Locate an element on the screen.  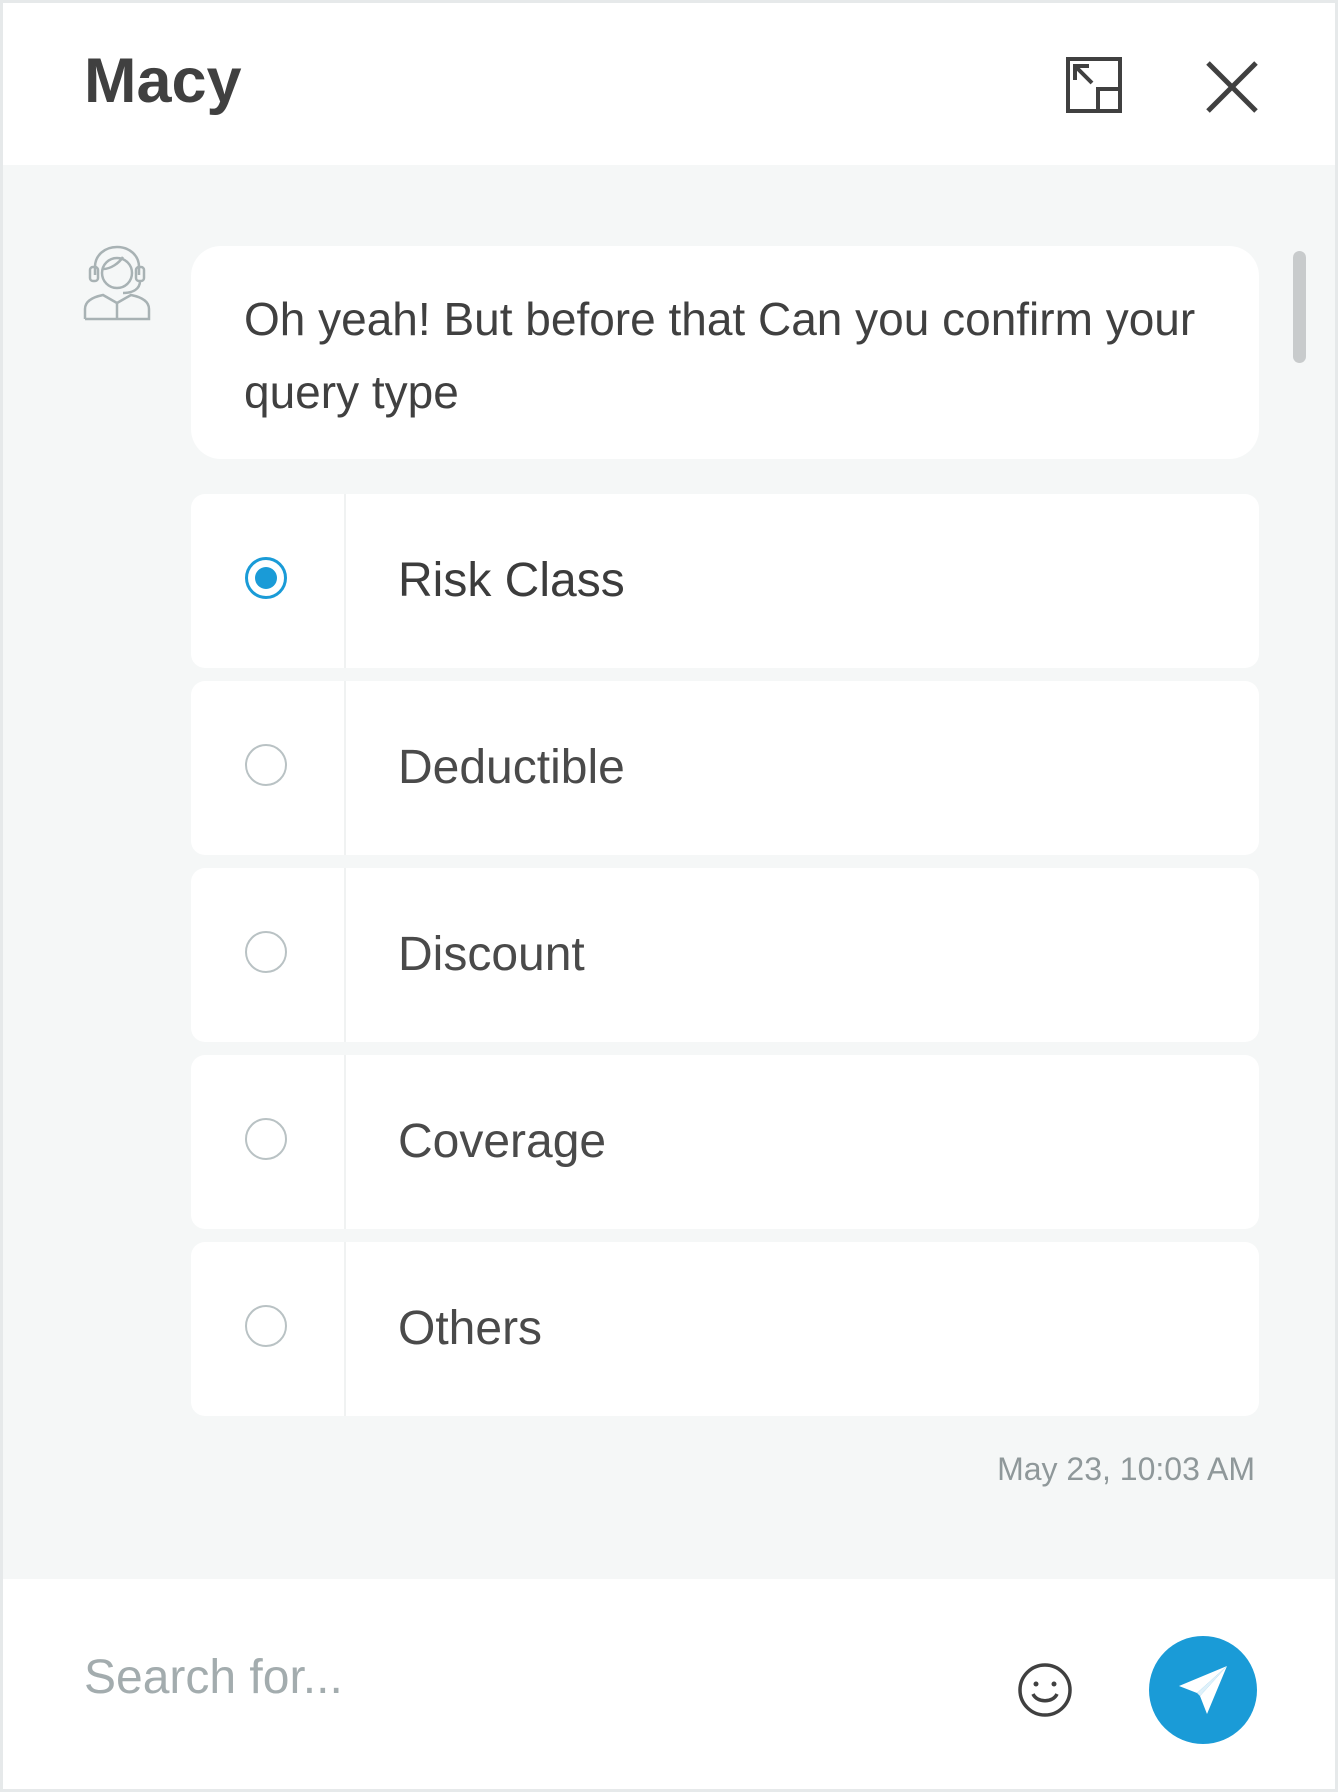
send-button is located at coordinates (1203, 1690).